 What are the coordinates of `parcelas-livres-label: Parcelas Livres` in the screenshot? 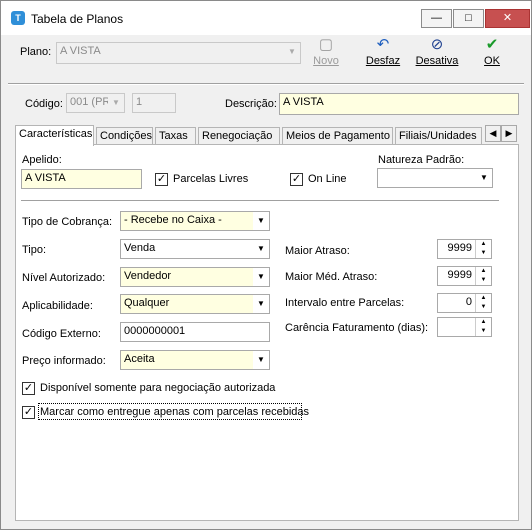 It's located at (211, 179).